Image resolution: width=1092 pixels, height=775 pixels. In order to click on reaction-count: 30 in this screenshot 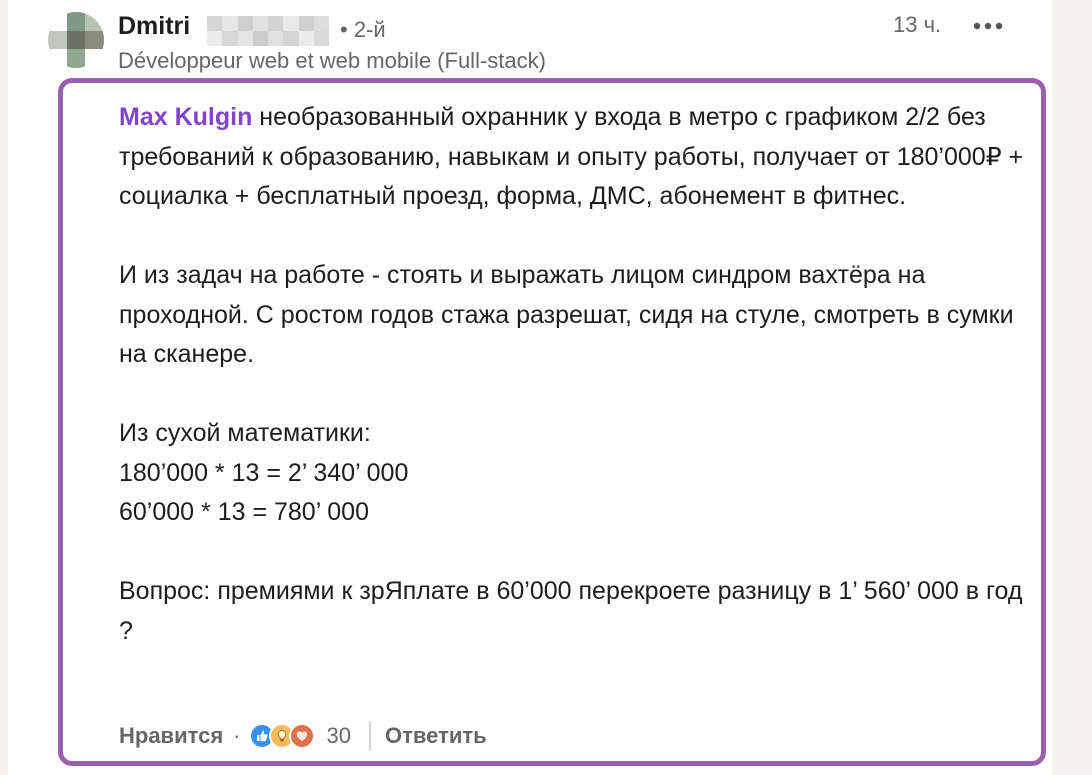, I will do `click(339, 736)`.